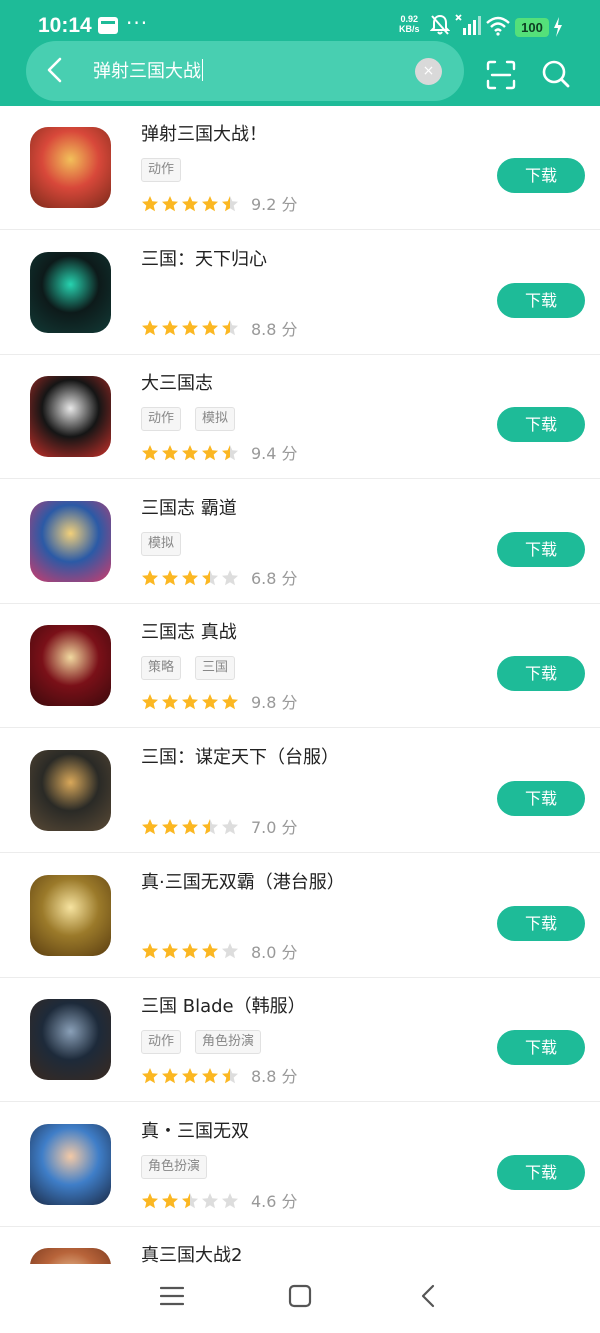  What do you see at coordinates (192, 1254) in the screenshot?
I see `app-name: 真三国大战2` at bounding box center [192, 1254].